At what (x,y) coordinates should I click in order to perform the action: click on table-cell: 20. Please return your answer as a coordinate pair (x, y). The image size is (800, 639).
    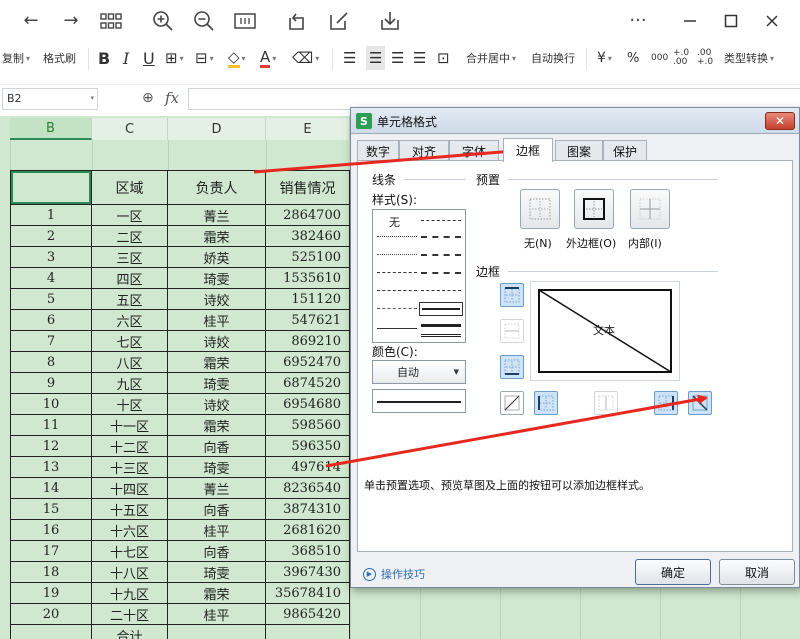
    Looking at the image, I should click on (51, 614).